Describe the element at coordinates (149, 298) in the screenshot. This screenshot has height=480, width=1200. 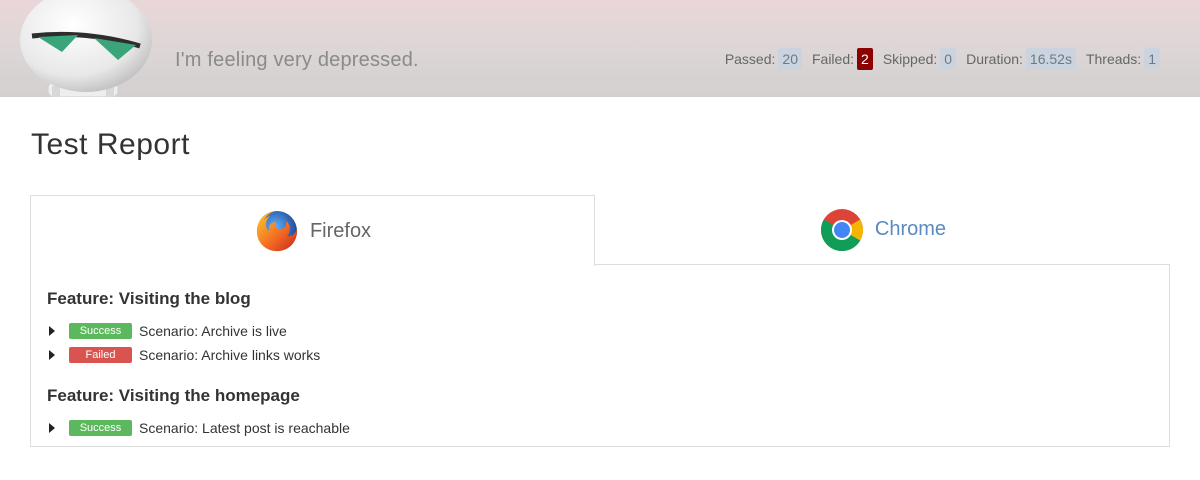
I see `feature-title: Feature: Visiting the blog` at that location.